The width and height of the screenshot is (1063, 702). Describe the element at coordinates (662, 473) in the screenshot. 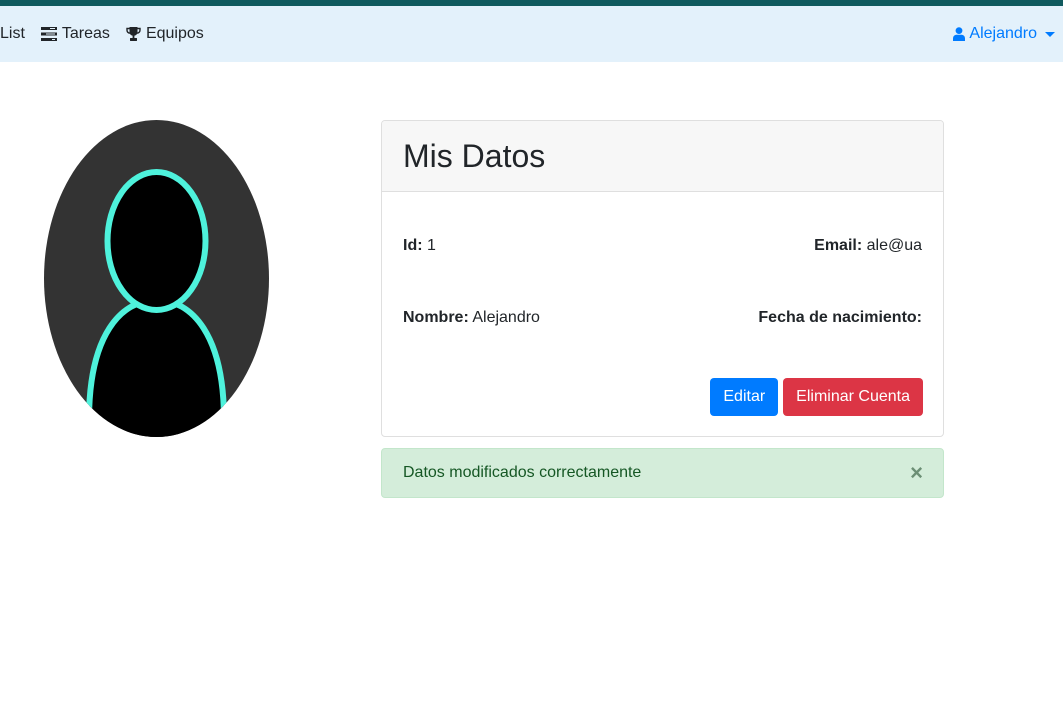

I see `success-alert: Datos modificados correctamente ×` at that location.